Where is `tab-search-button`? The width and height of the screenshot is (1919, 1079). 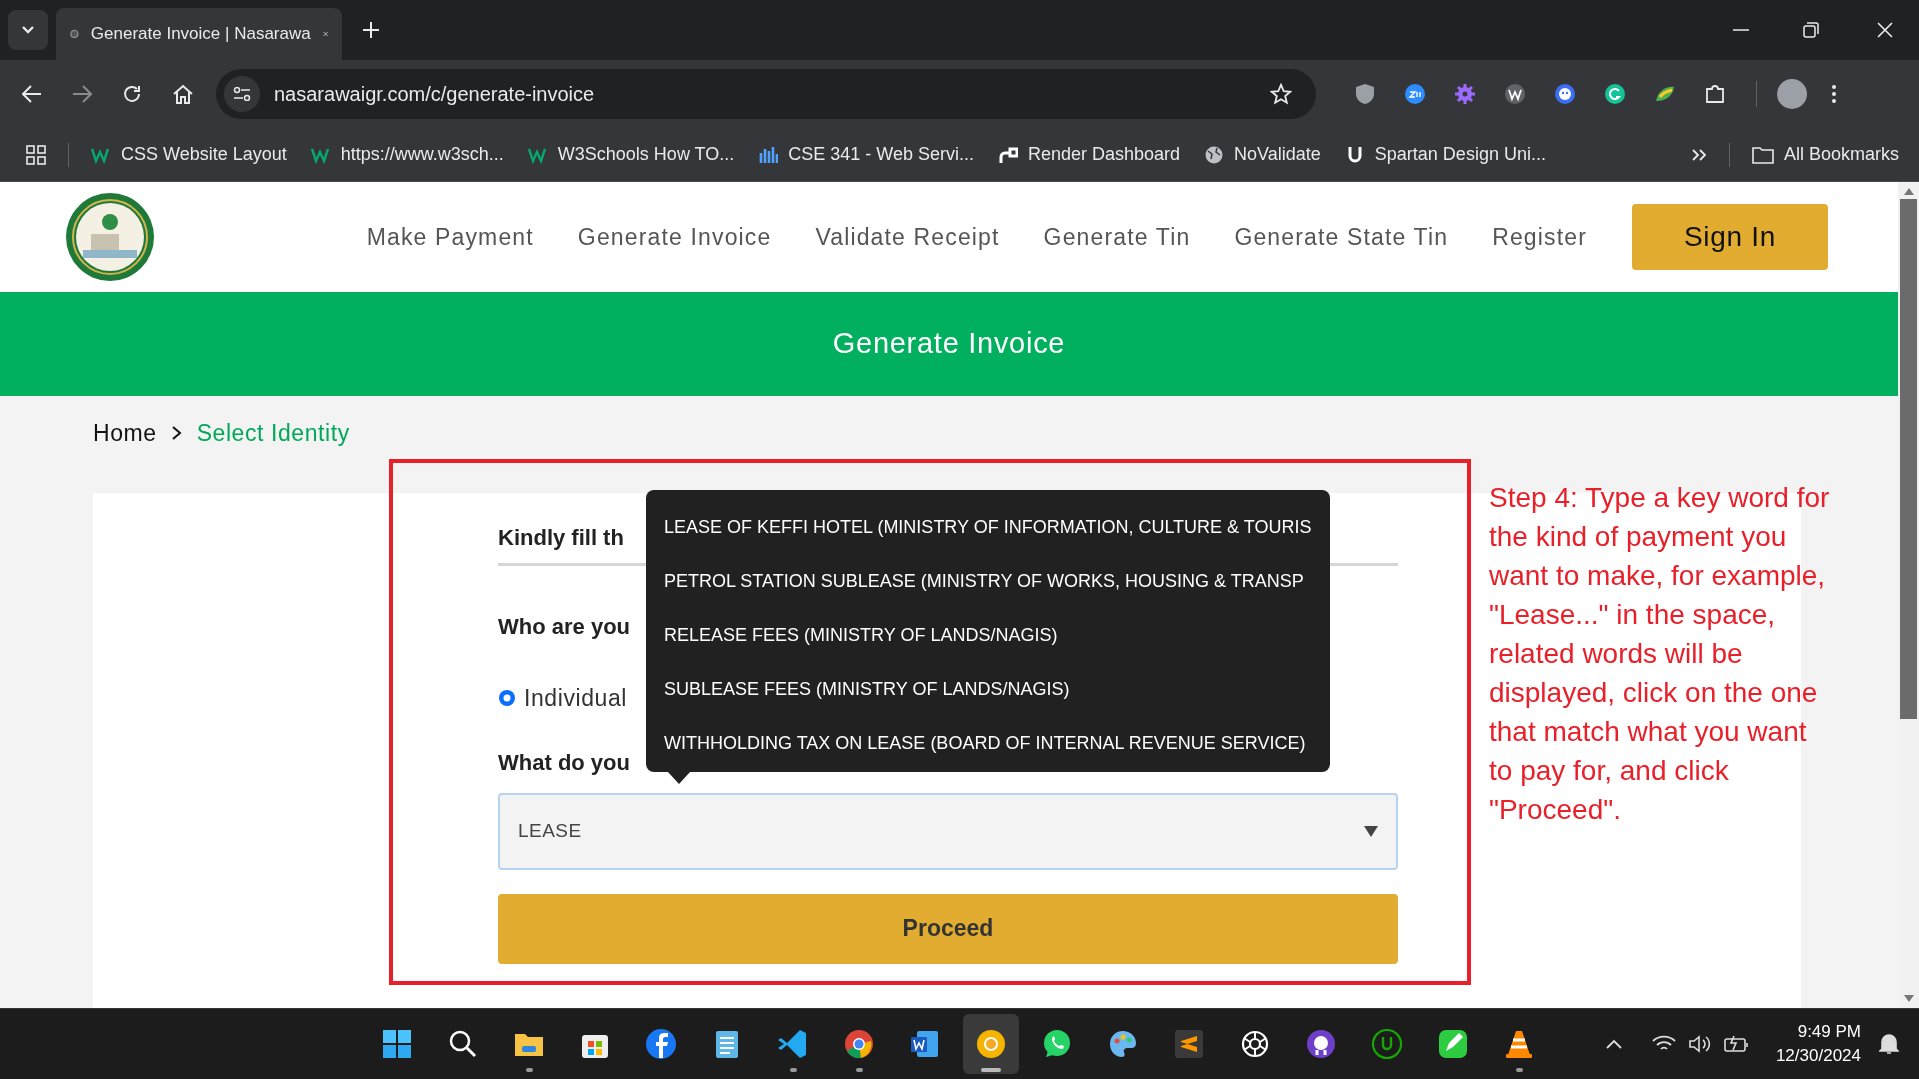
tab-search-button is located at coordinates (28, 30).